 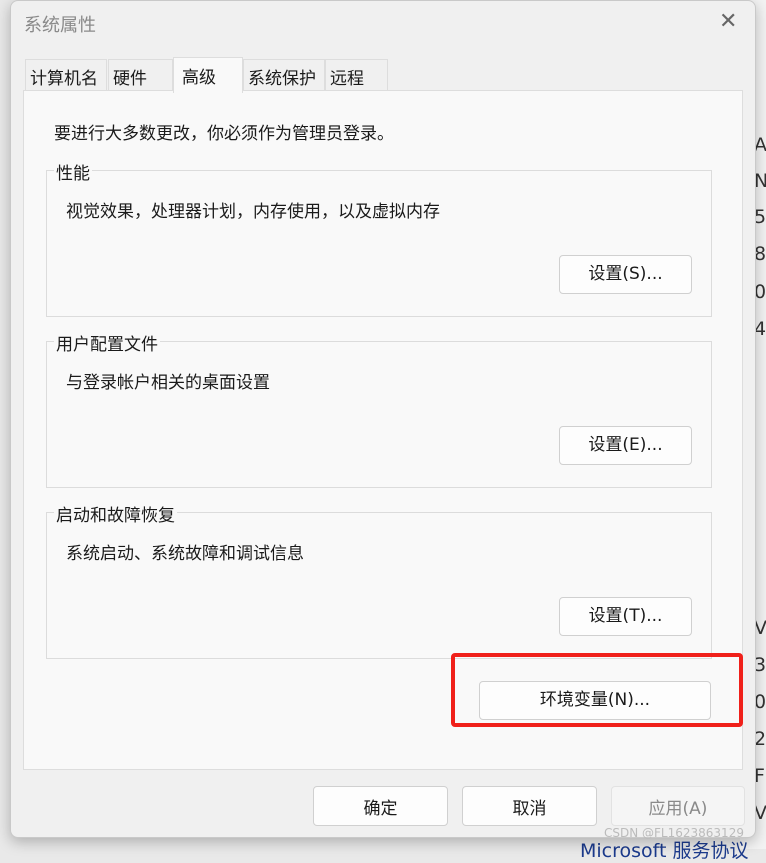 What do you see at coordinates (529, 806) in the screenshot?
I see `cancel-button: 取消` at bounding box center [529, 806].